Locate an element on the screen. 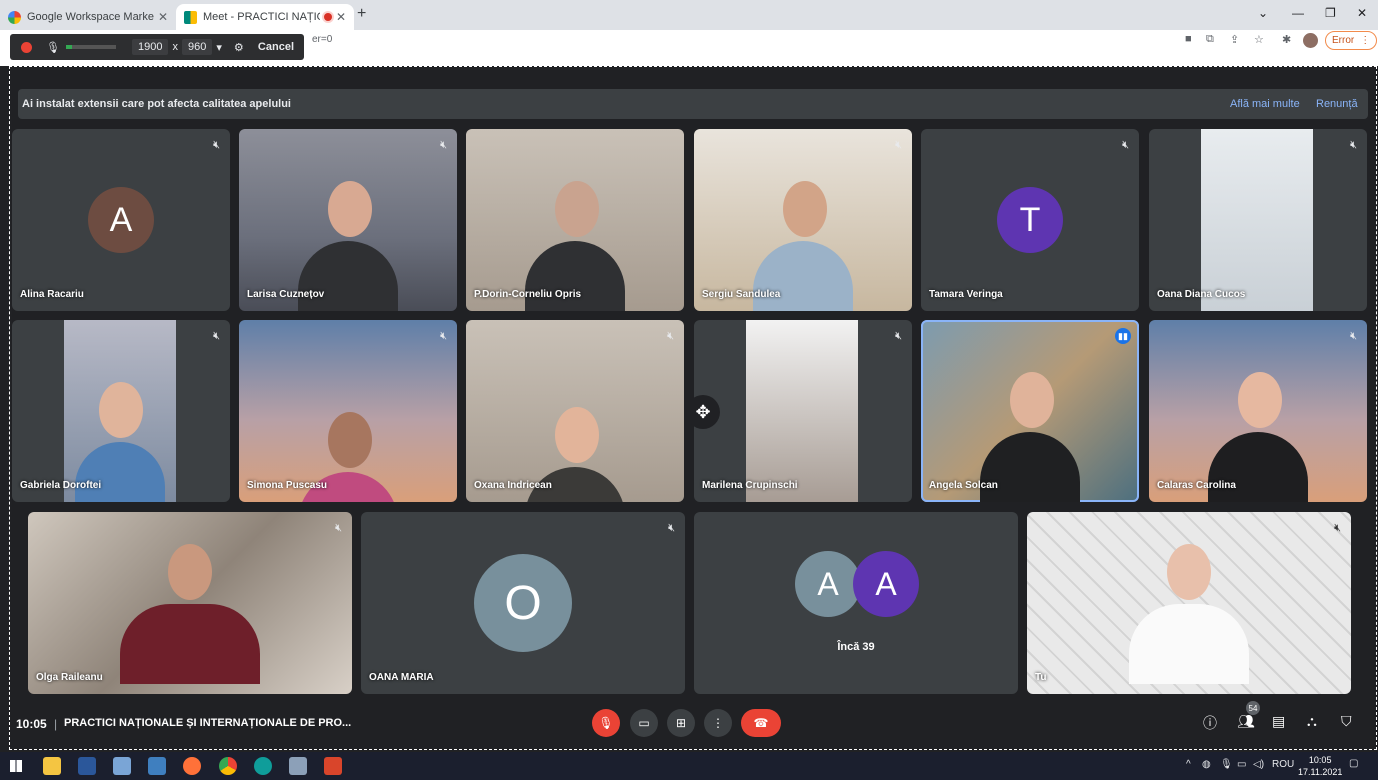 This screenshot has height=780, width=1378. participant-tile: O 🔇︎ OANA MARIA is located at coordinates (523, 603).